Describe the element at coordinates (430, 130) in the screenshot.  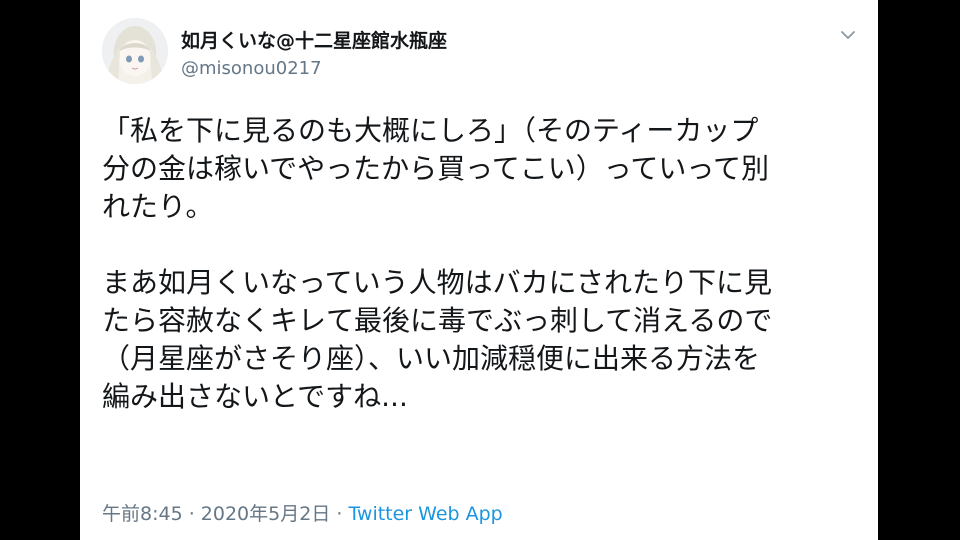
I see `tweet-text-line: 「私を下に見るのも大概にしろ」（そのティーカップ` at that location.